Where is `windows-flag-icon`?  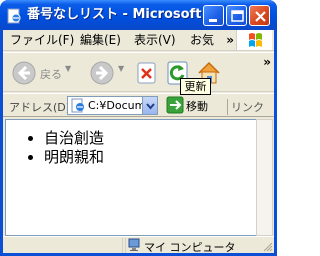
windows-flag-icon is located at coordinates (255, 40).